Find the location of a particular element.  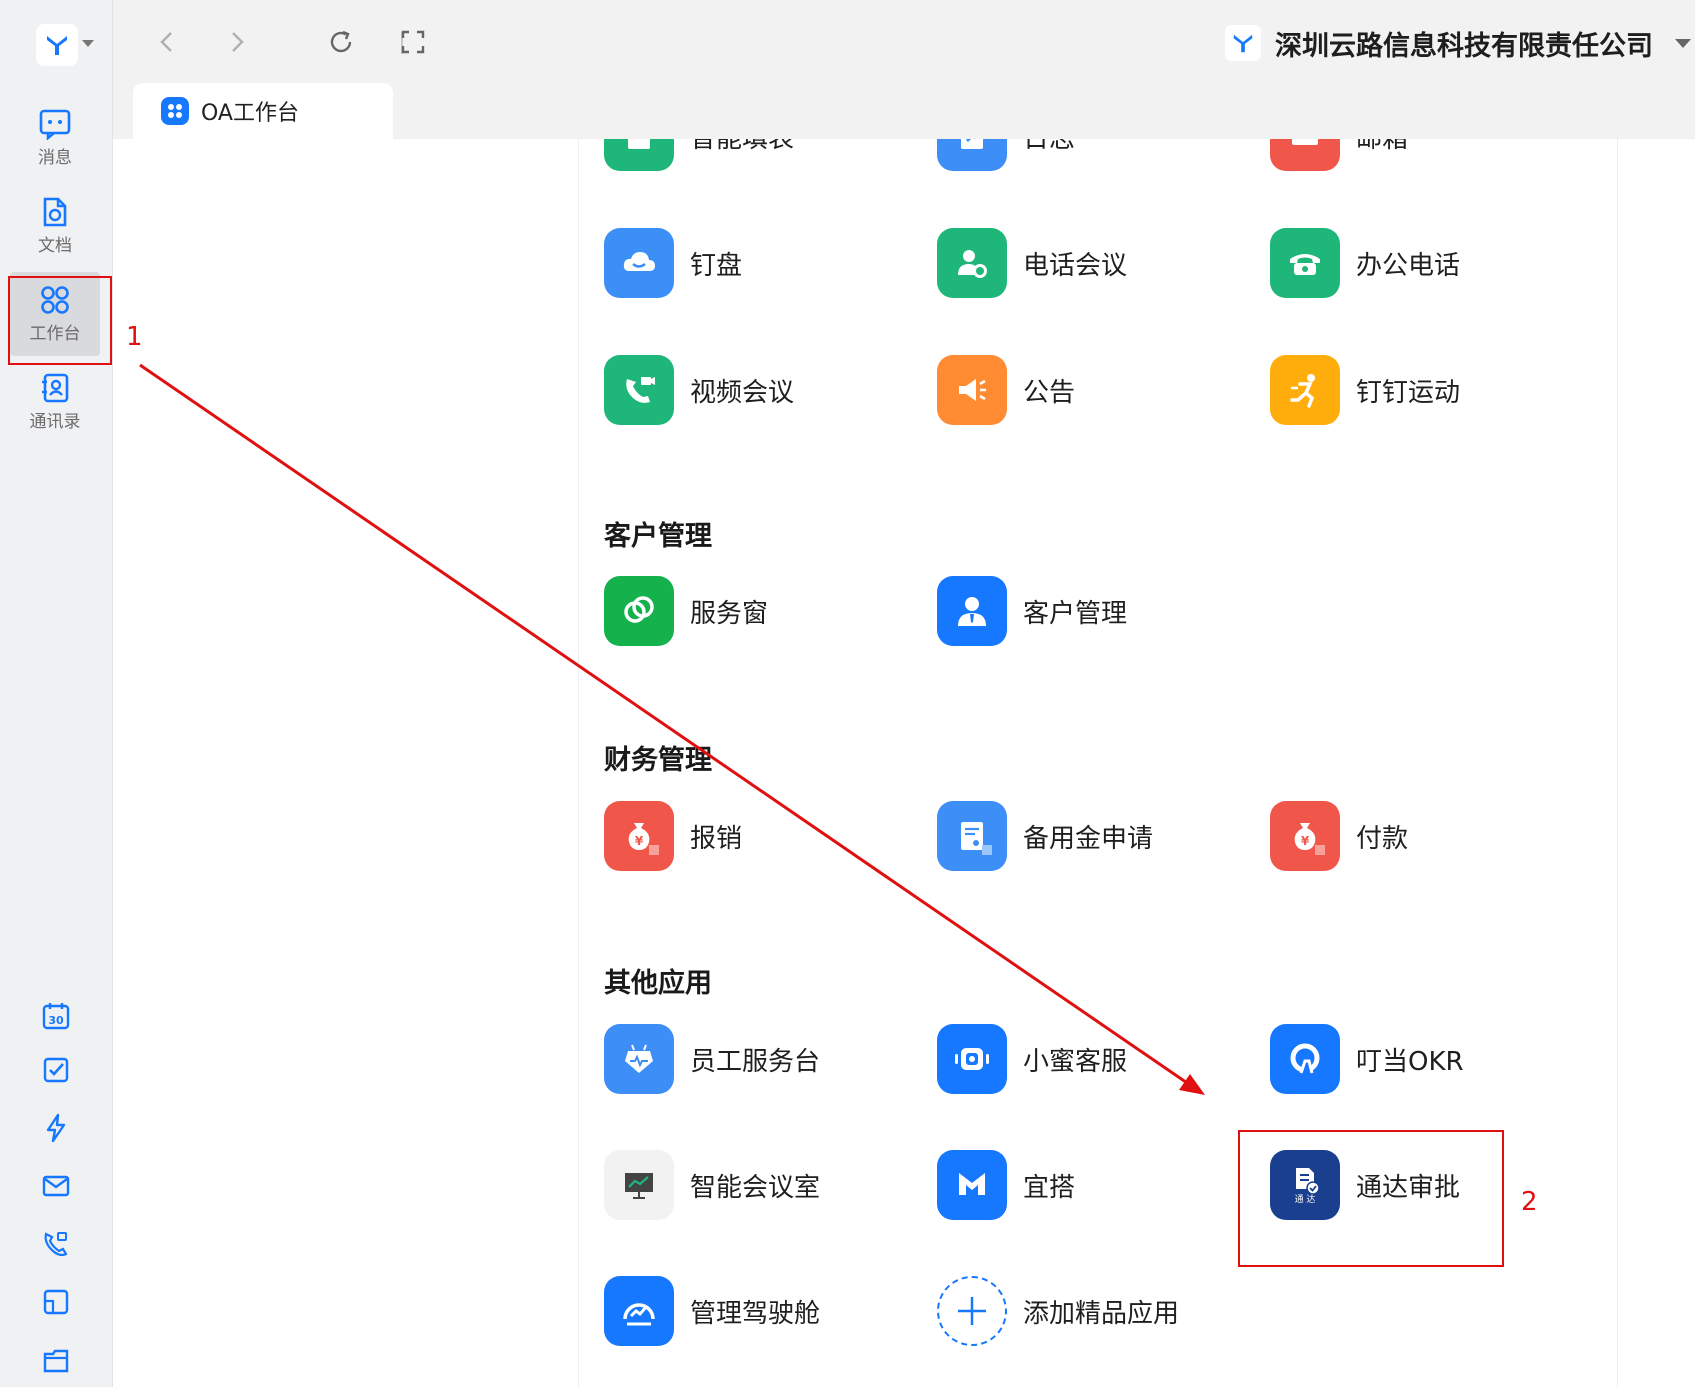

todo-button is located at coordinates (56, 1070).